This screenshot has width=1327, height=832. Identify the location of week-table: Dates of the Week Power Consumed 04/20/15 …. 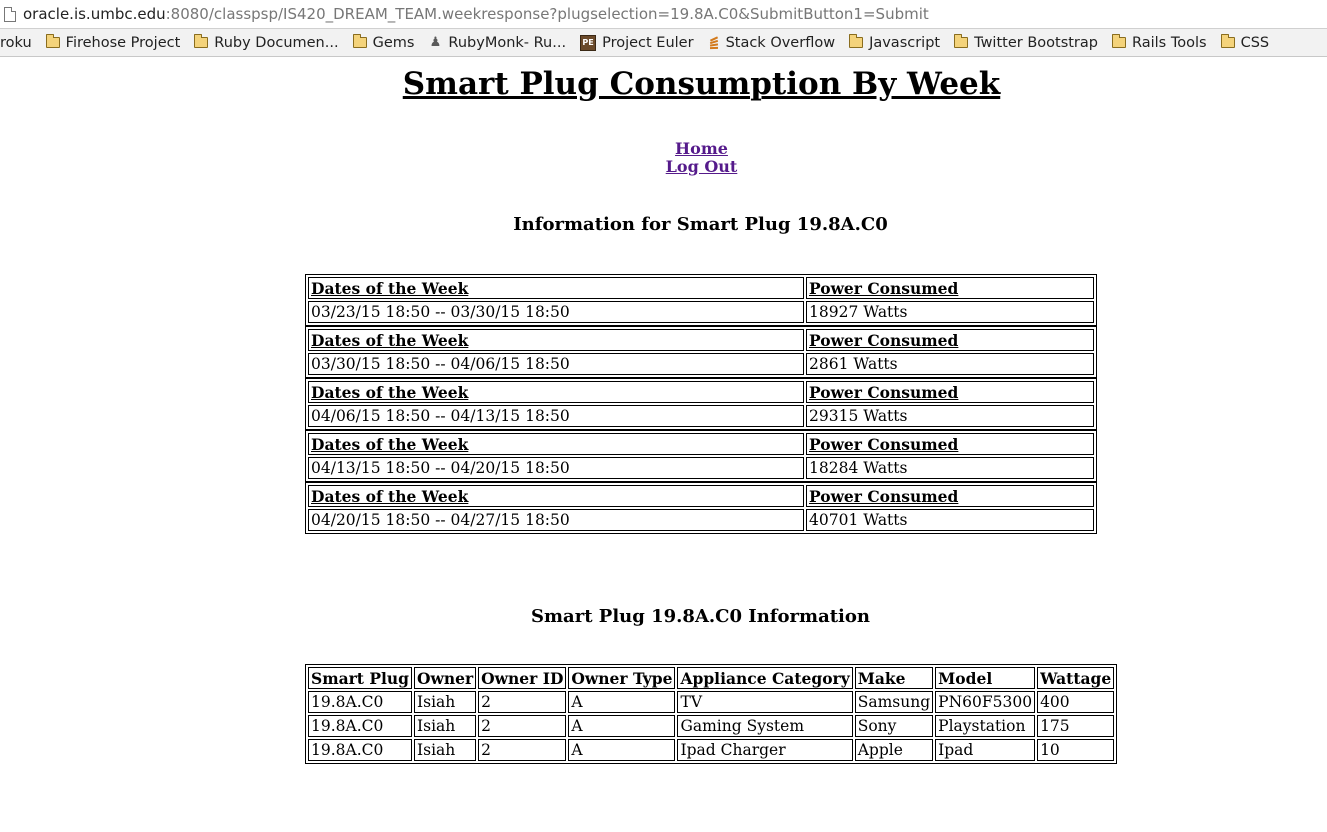
(701, 508).